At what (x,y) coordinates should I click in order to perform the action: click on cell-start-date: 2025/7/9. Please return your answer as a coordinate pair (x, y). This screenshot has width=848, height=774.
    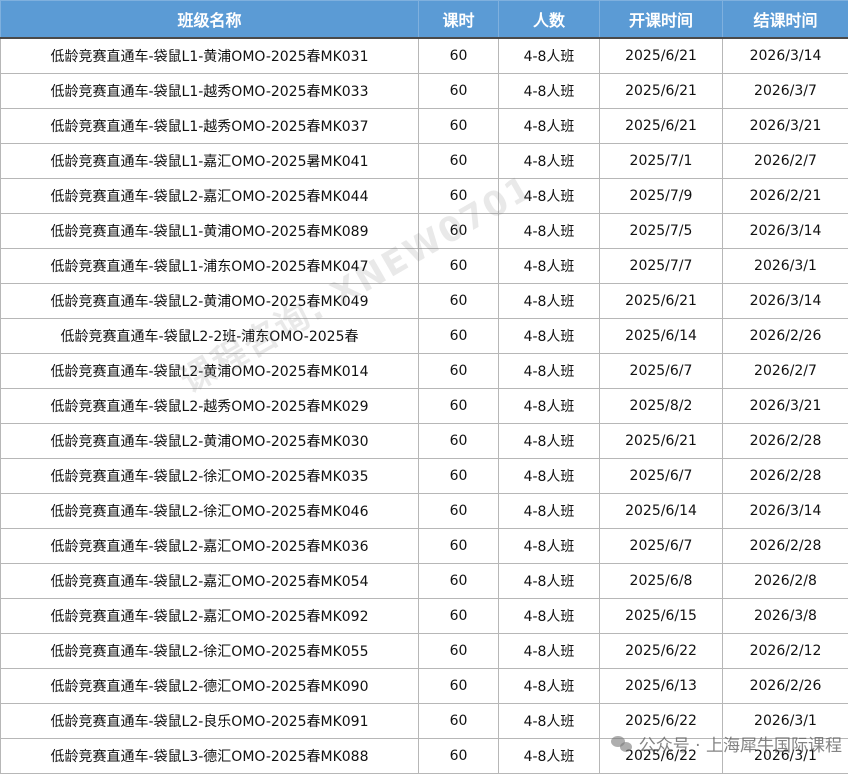
    Looking at the image, I should click on (661, 196).